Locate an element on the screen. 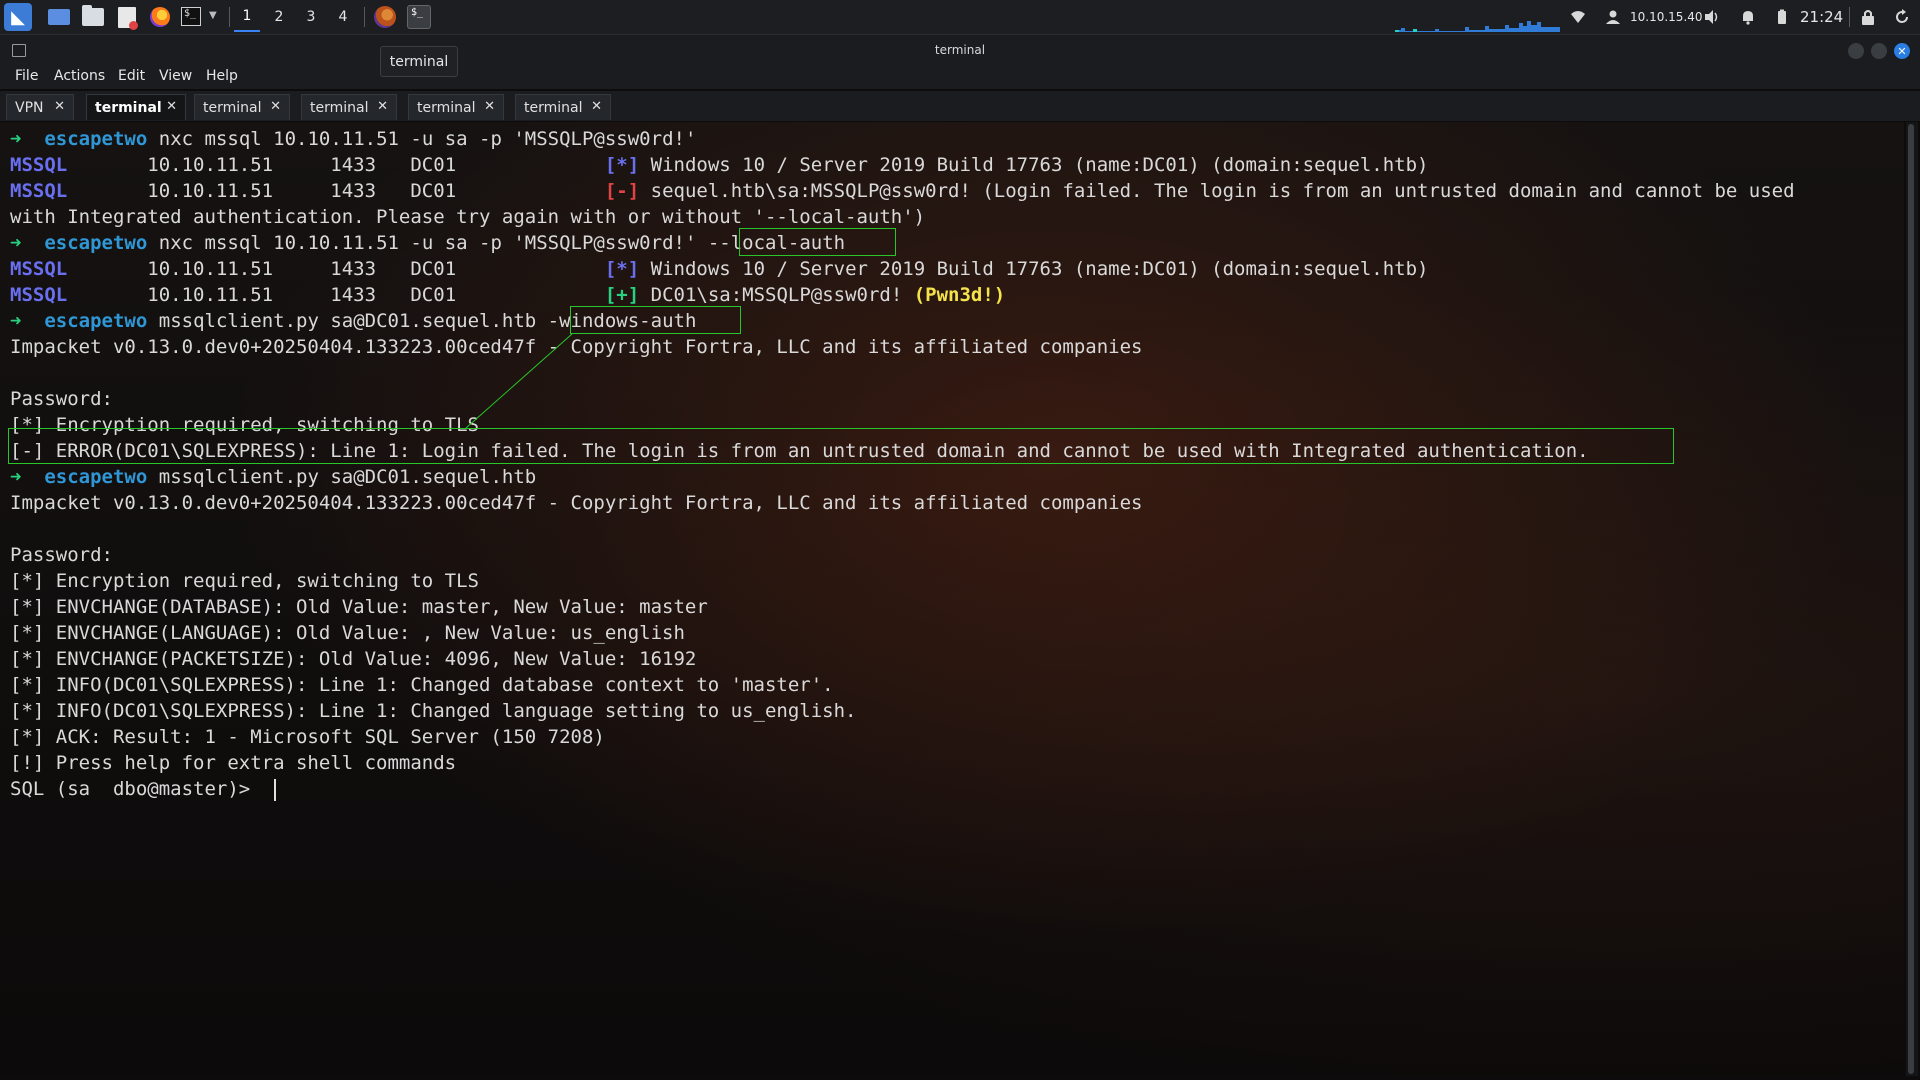 The width and height of the screenshot is (1920, 1080). top-panel: ◣ $_ ▼ 1 2 3 4 $_ 10.10.15.40 21:24 is located at coordinates (960, 17).